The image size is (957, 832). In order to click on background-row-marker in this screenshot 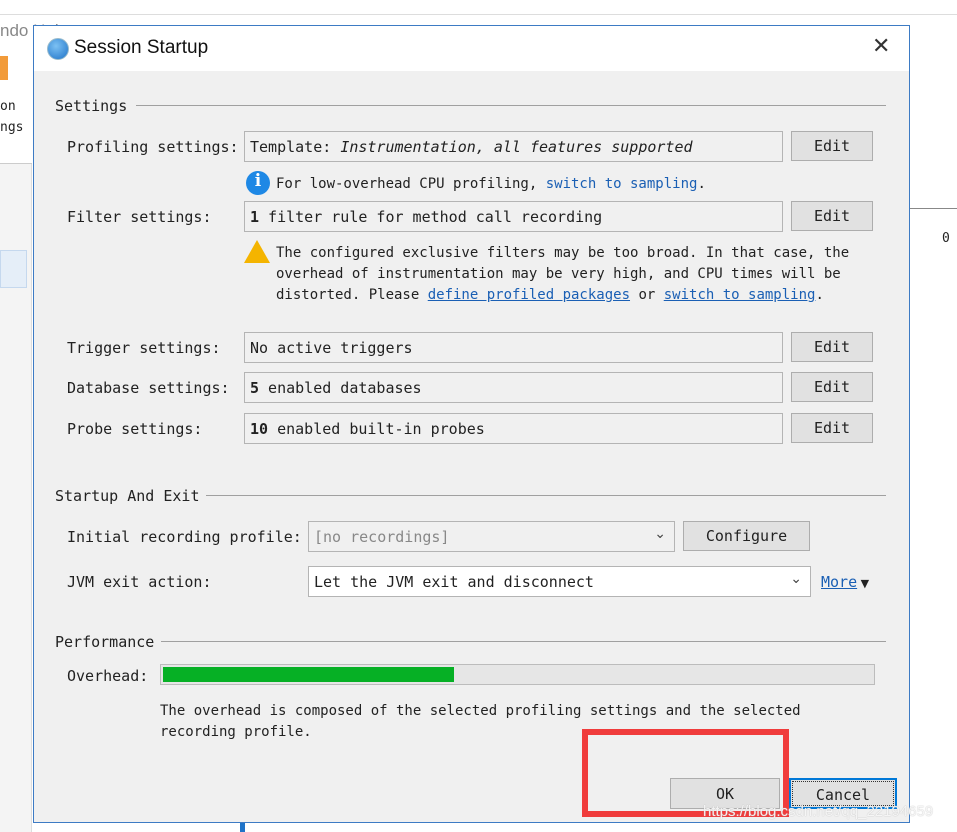, I will do `click(242, 827)`.